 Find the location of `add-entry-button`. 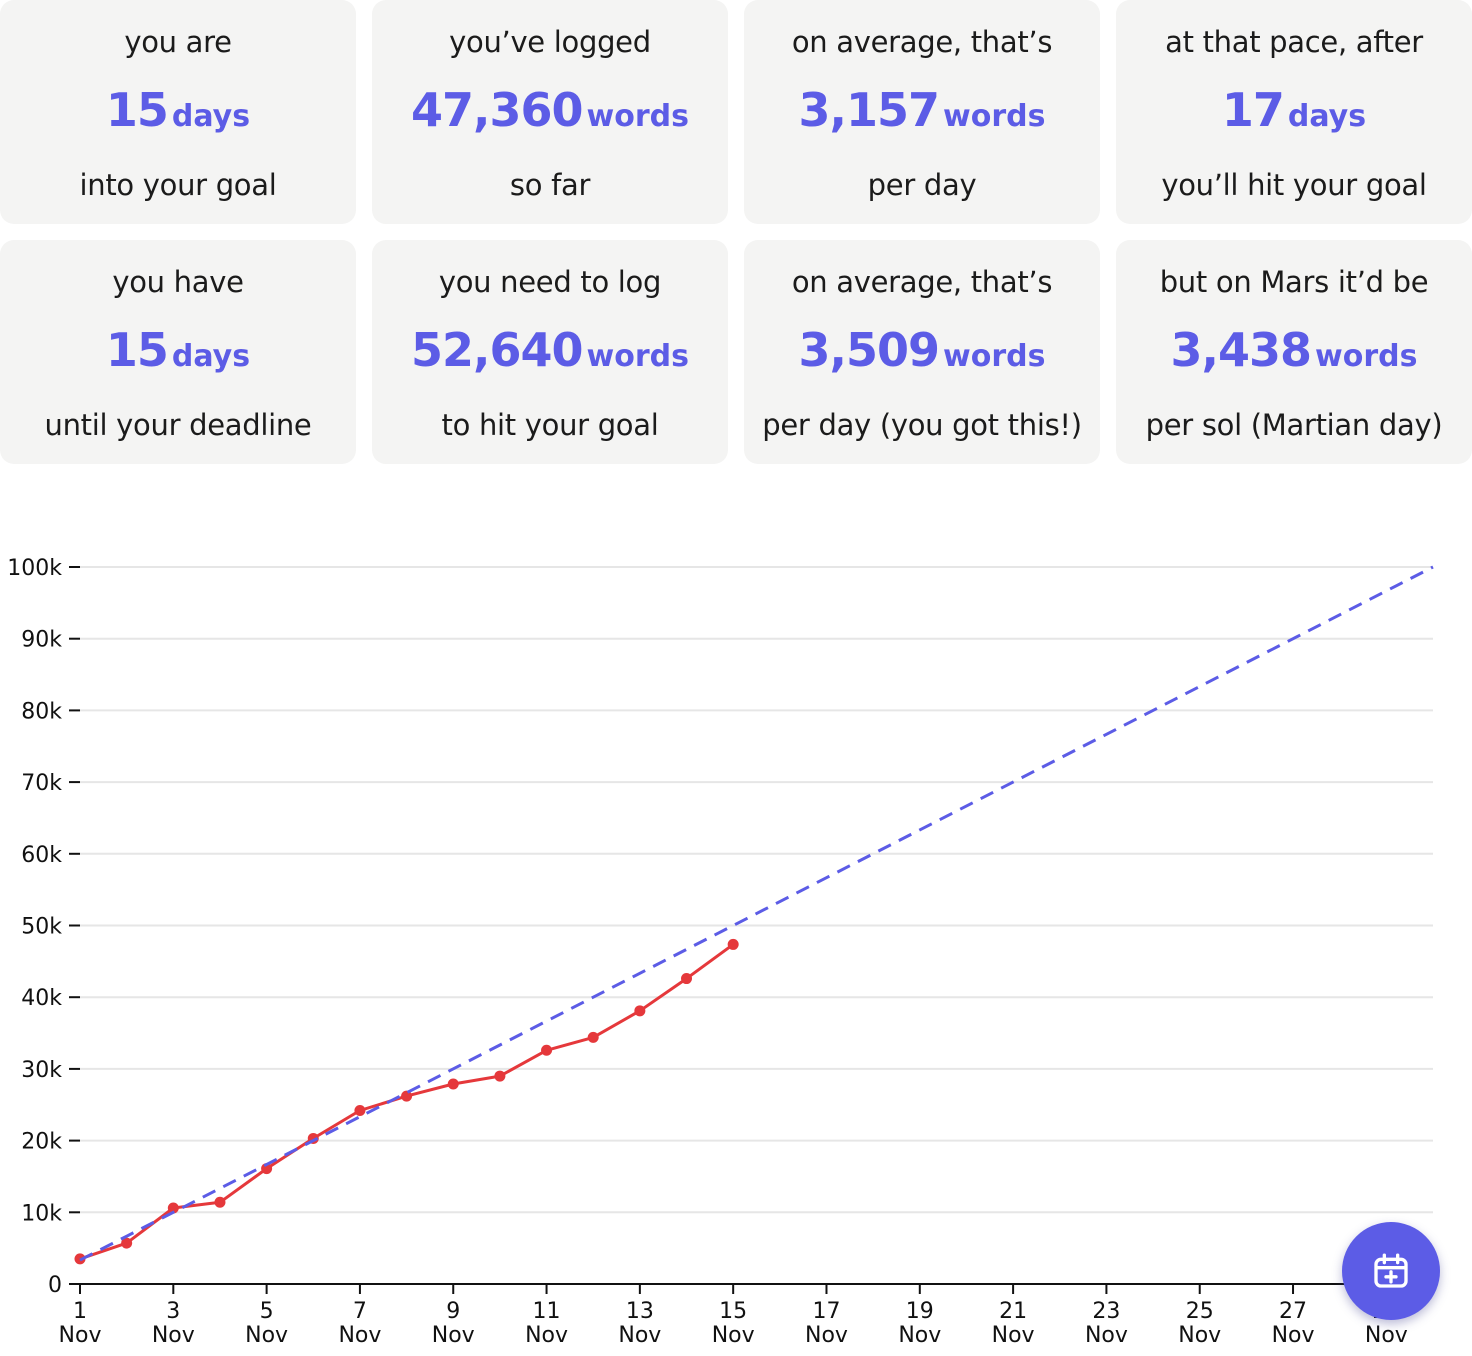

add-entry-button is located at coordinates (1391, 1271).